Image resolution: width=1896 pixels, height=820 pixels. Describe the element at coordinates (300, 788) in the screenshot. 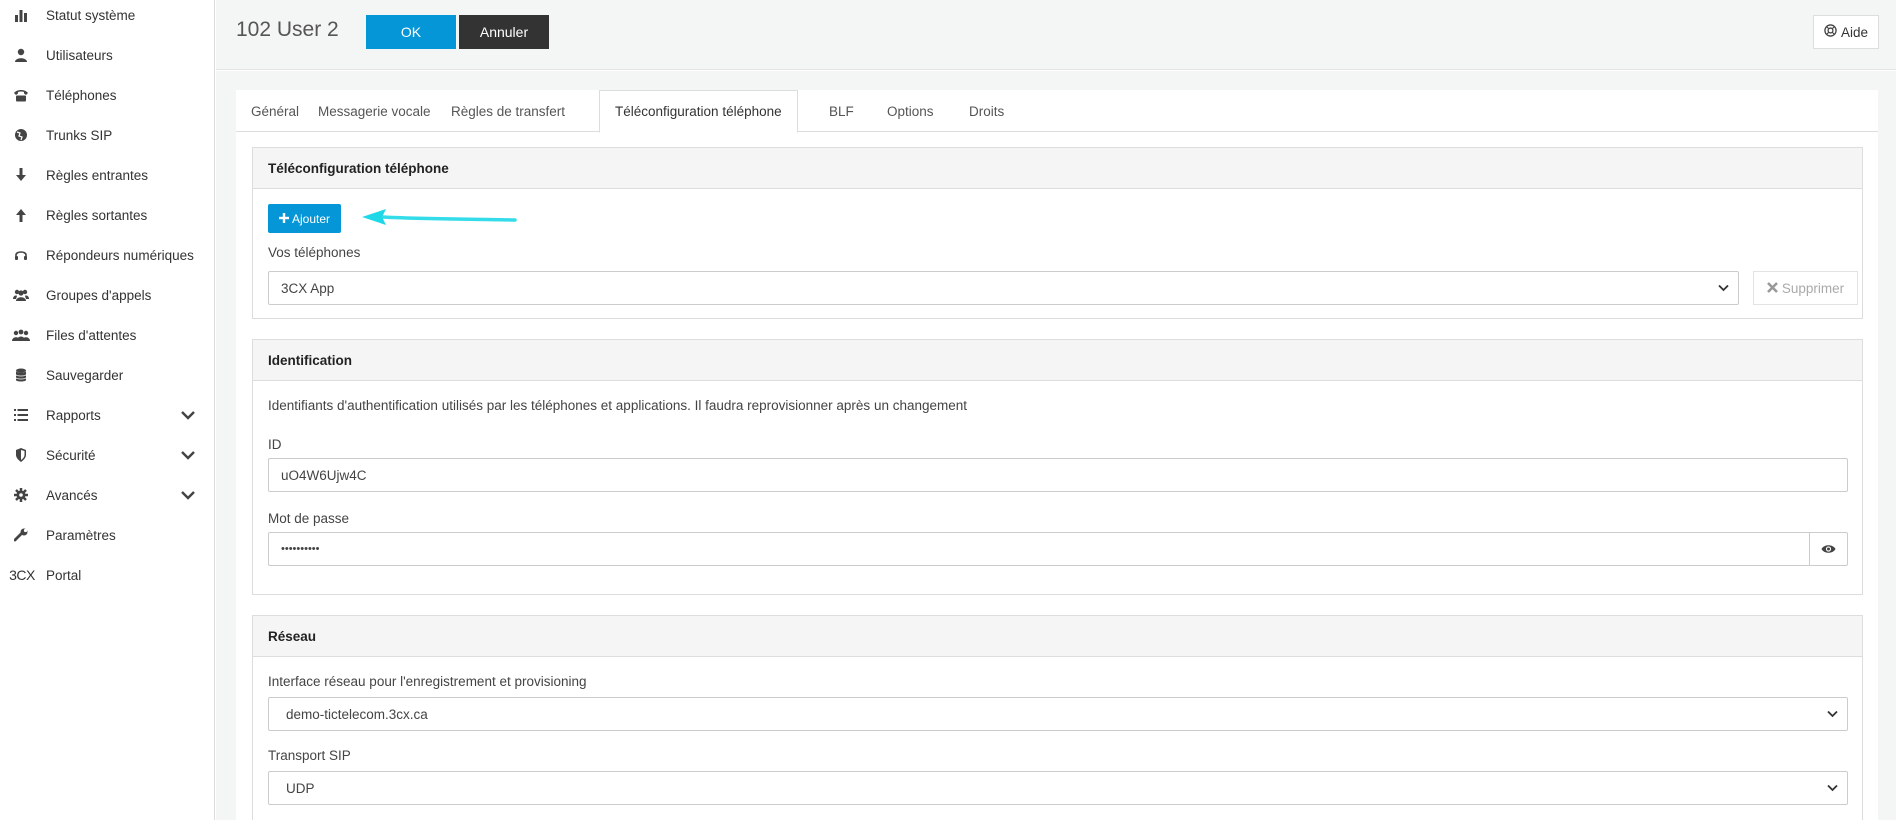

I see `transport-selected-value: UDP` at that location.